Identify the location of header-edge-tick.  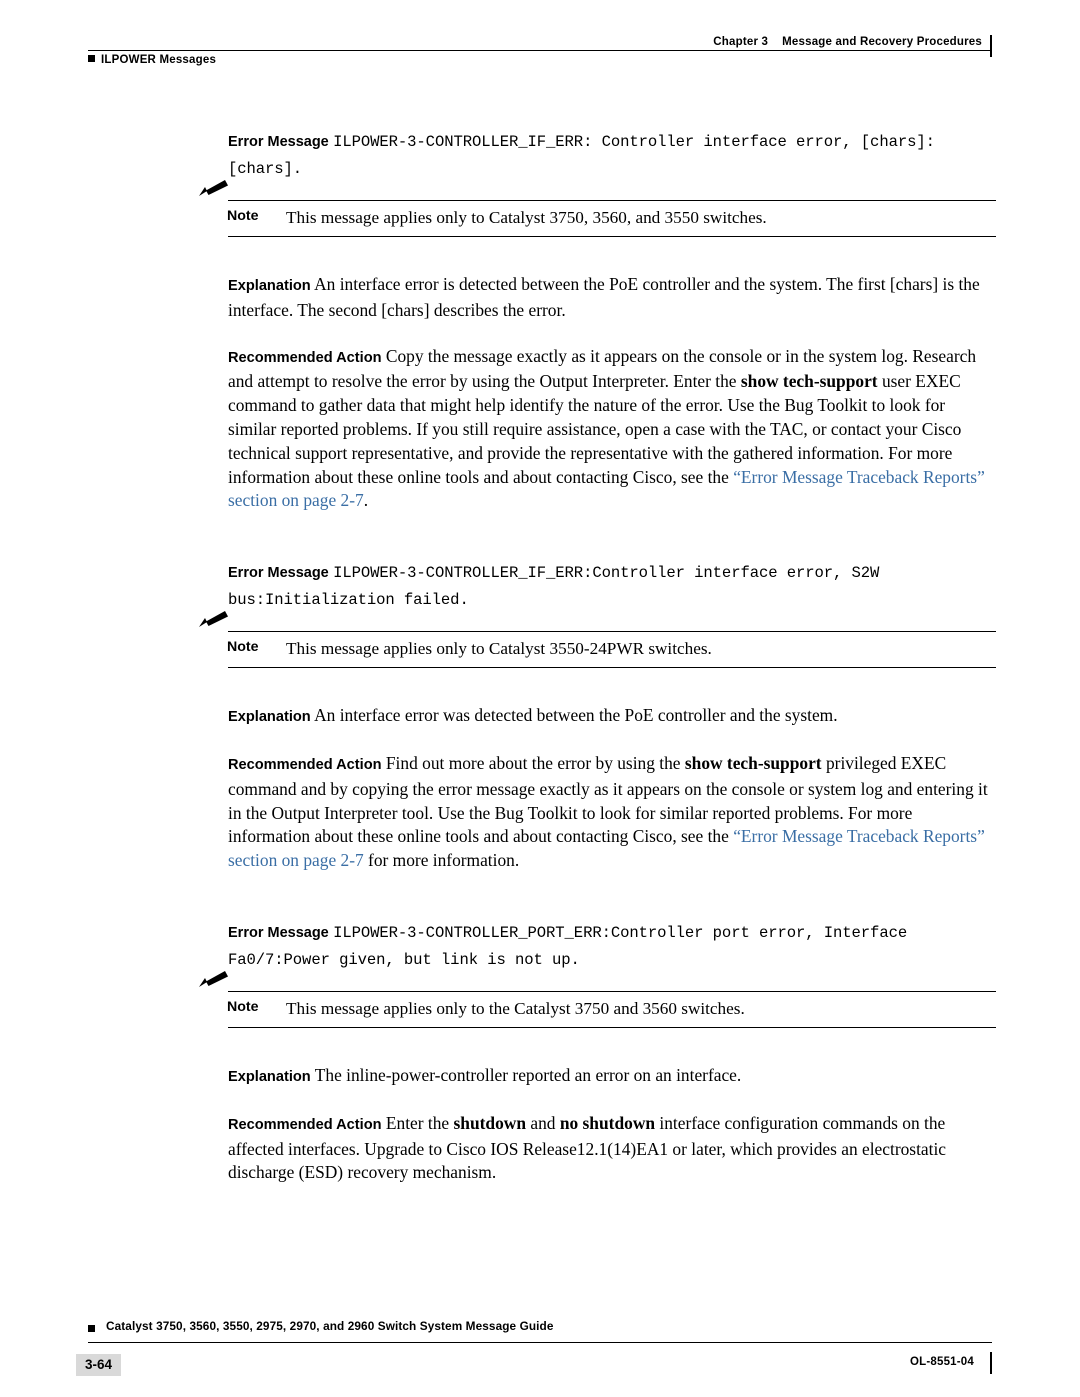
(991, 46).